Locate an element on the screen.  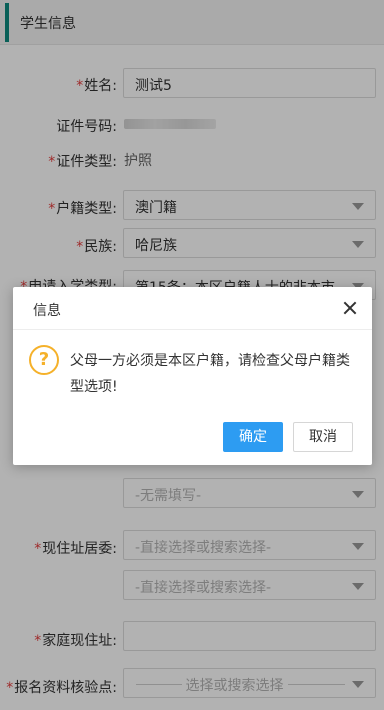
close-icon is located at coordinates (350, 308).